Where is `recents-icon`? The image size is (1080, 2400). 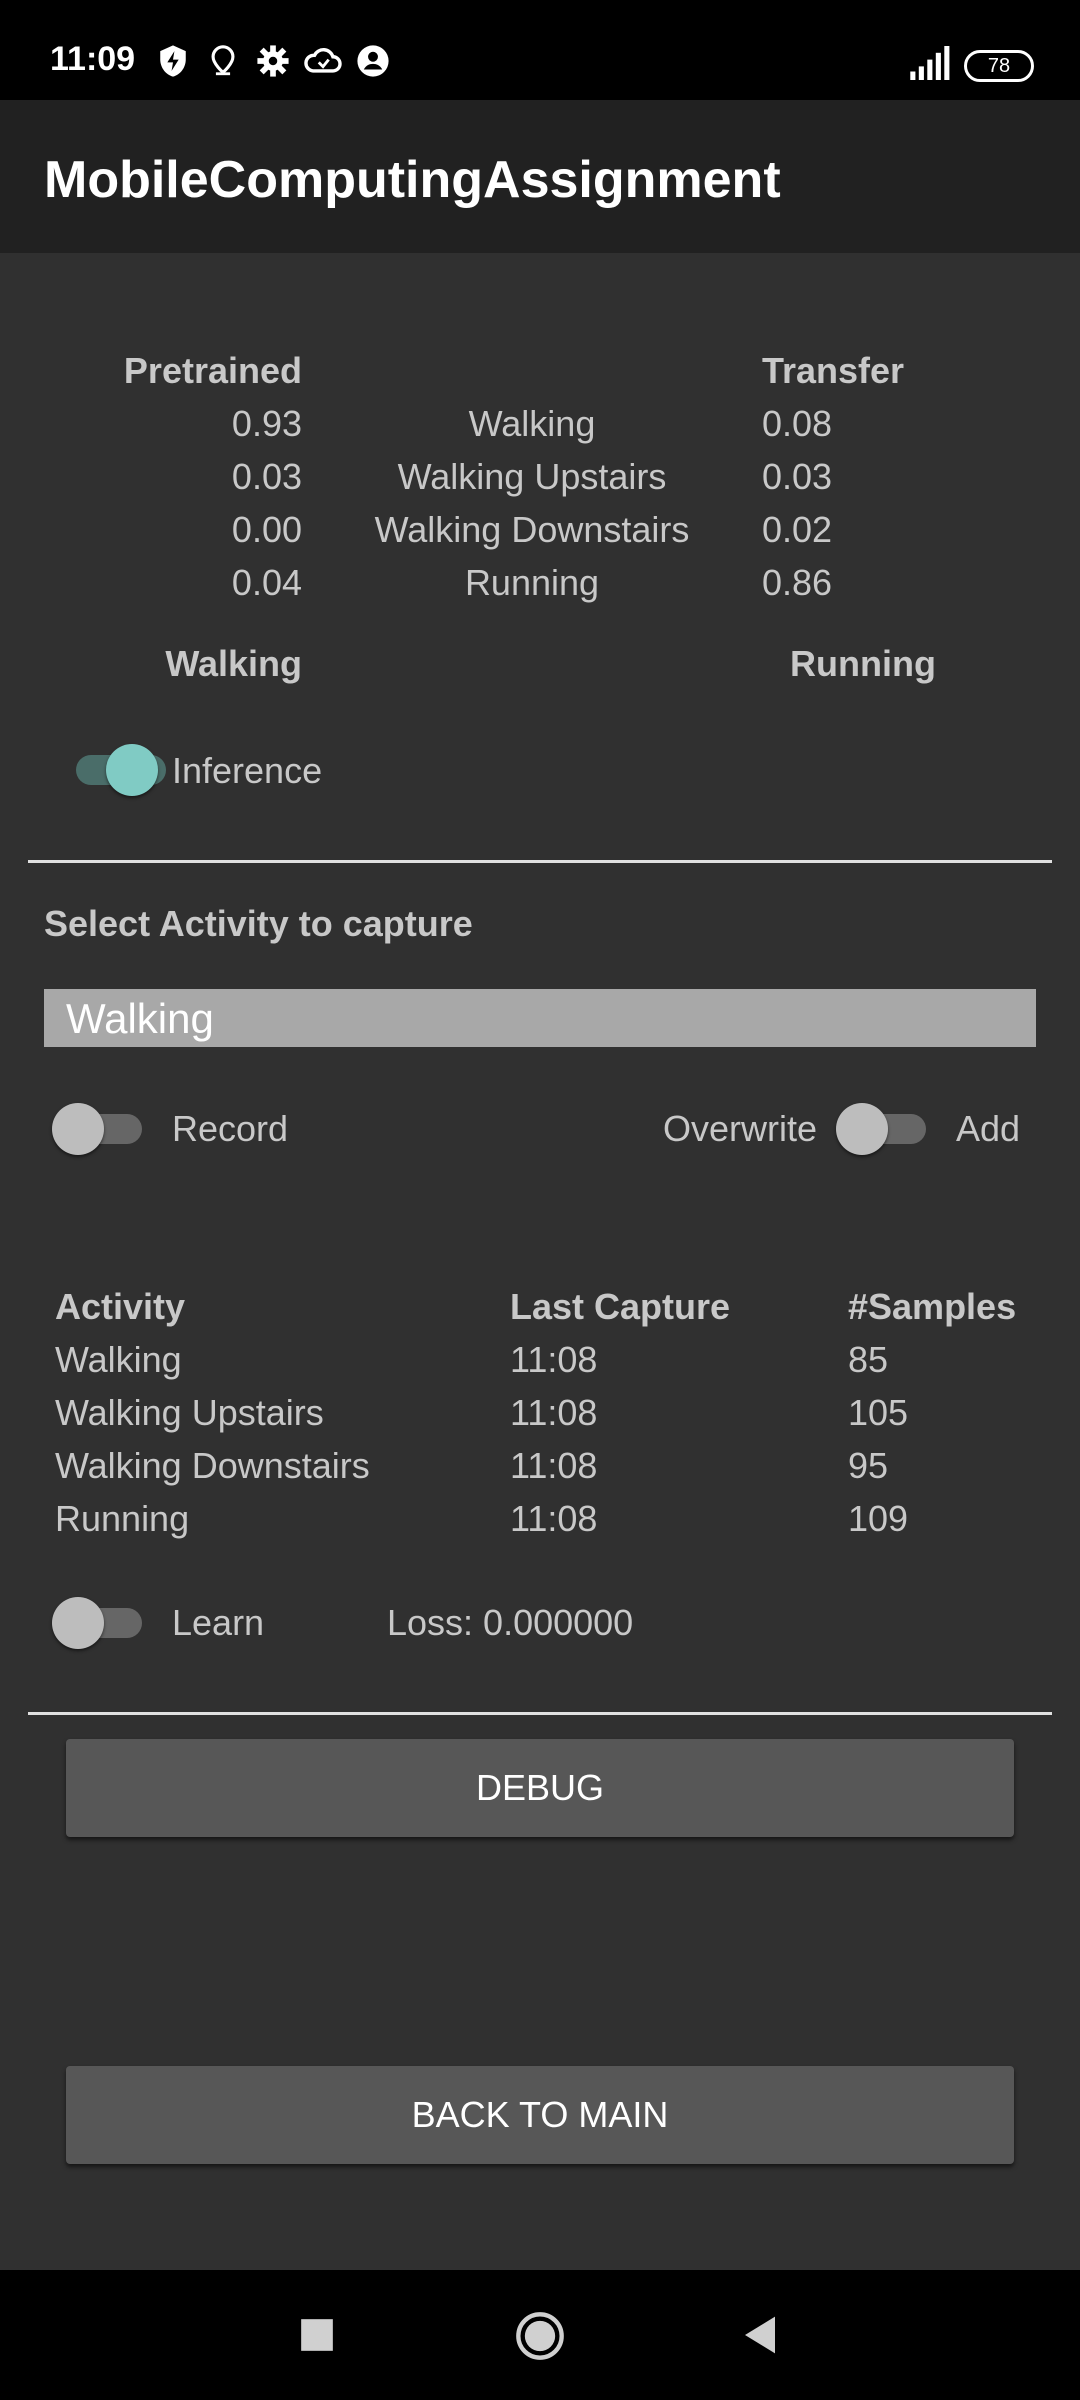
recents-icon is located at coordinates (317, 2335).